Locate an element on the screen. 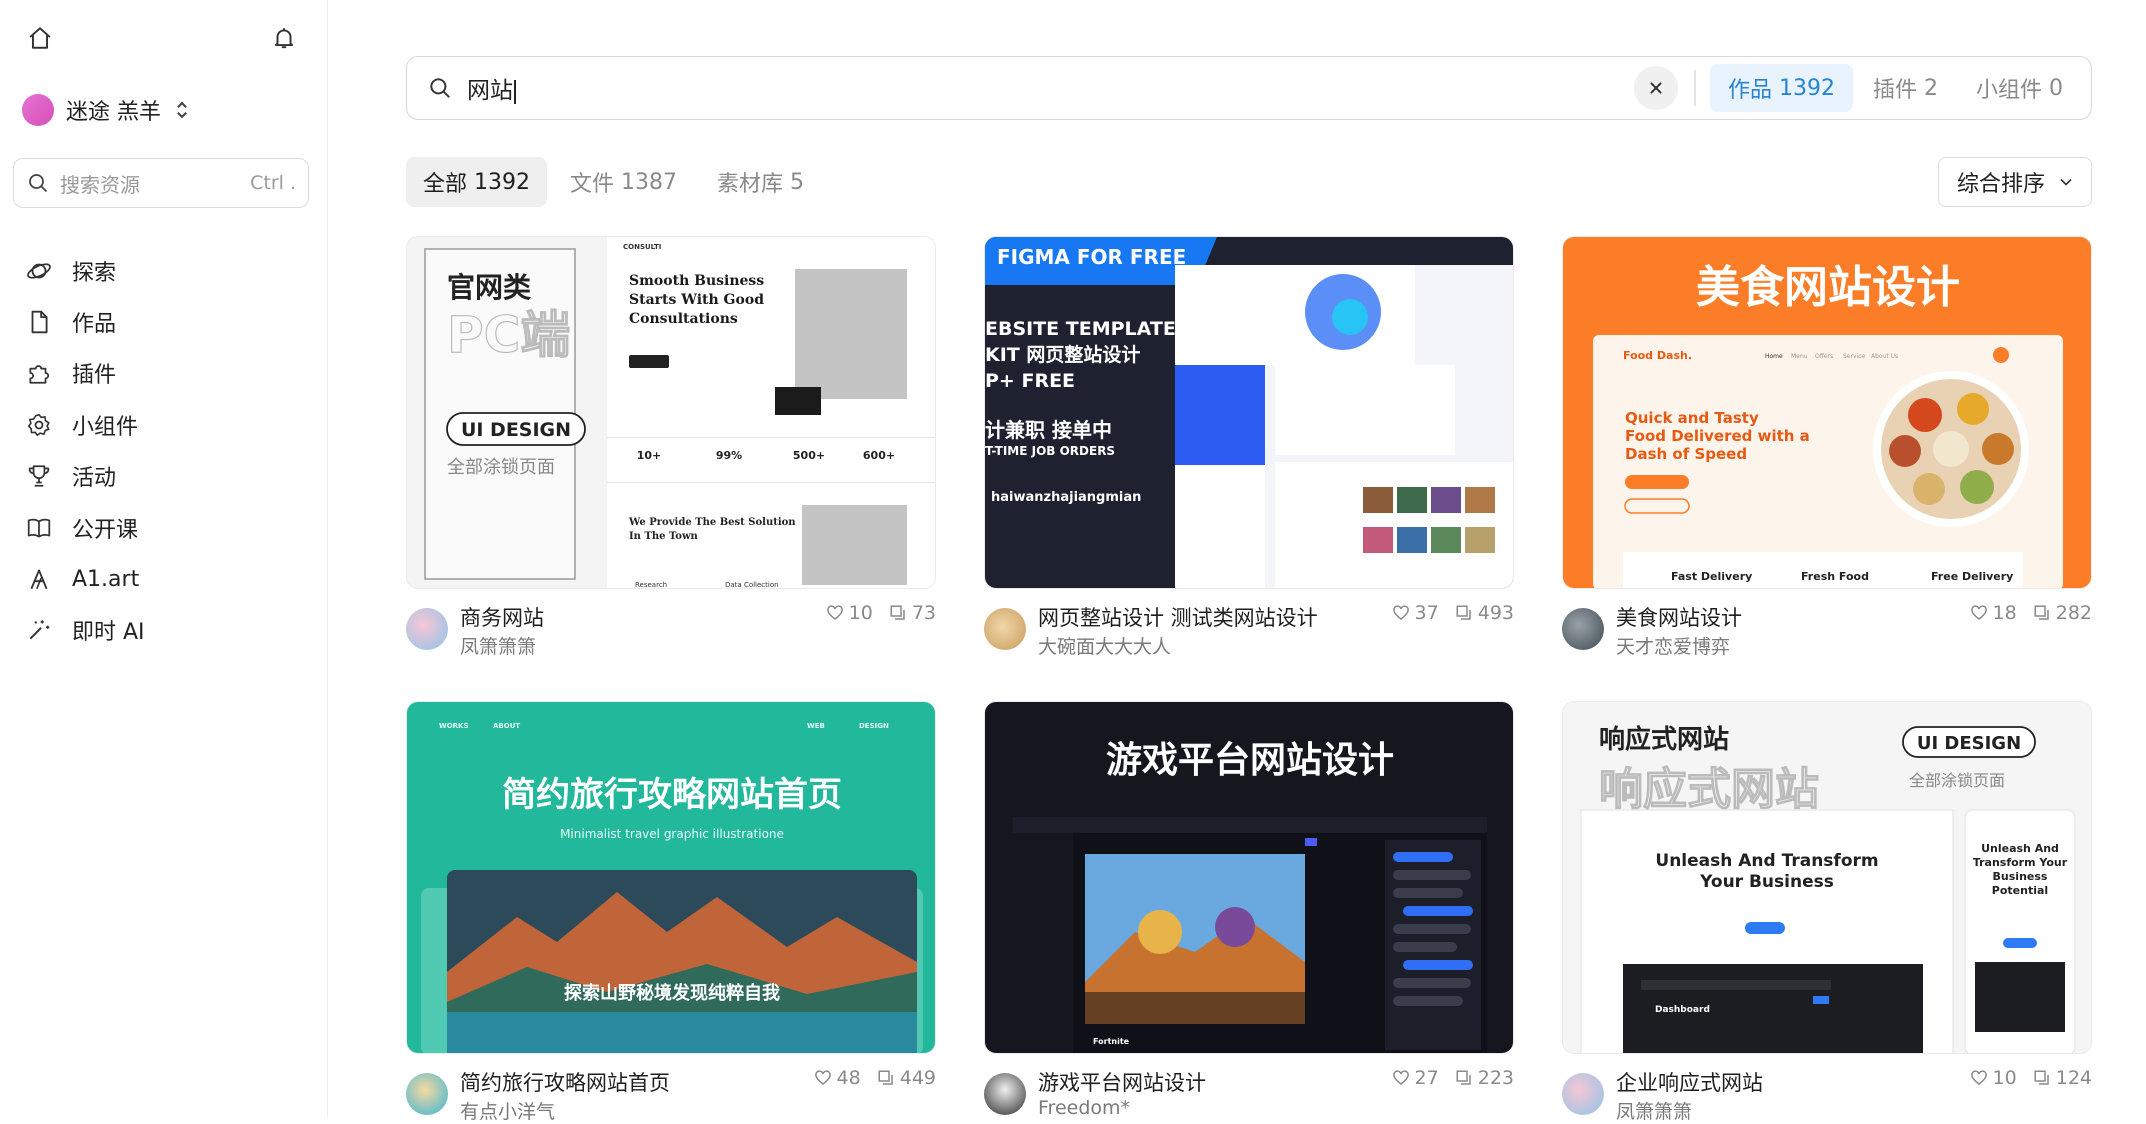 The height and width of the screenshot is (1124, 2146). card-author: 有点小洋气 is located at coordinates (507, 1110).